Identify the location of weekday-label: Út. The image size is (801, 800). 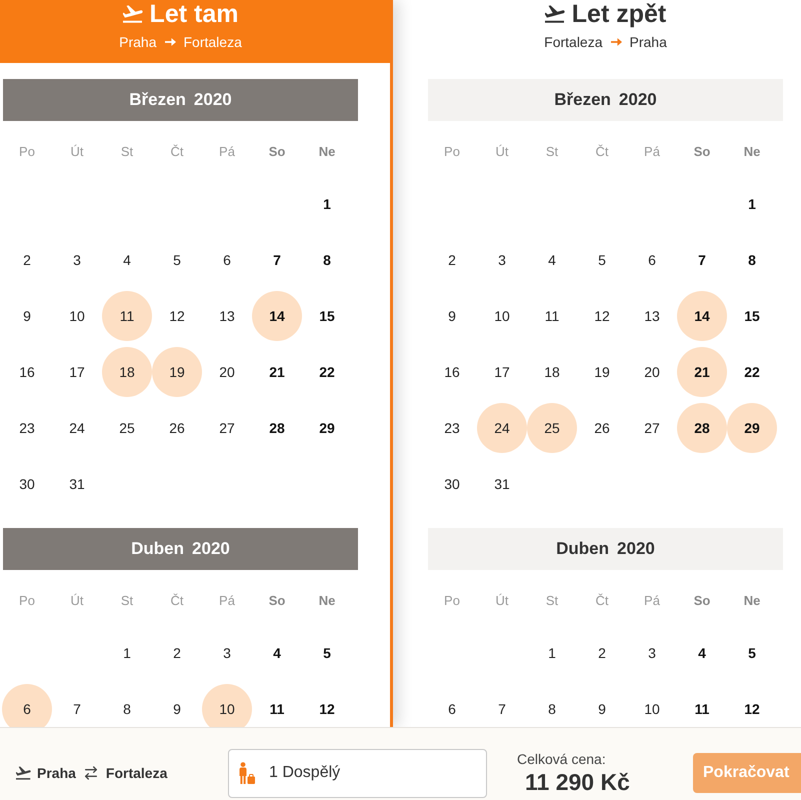
(77, 152).